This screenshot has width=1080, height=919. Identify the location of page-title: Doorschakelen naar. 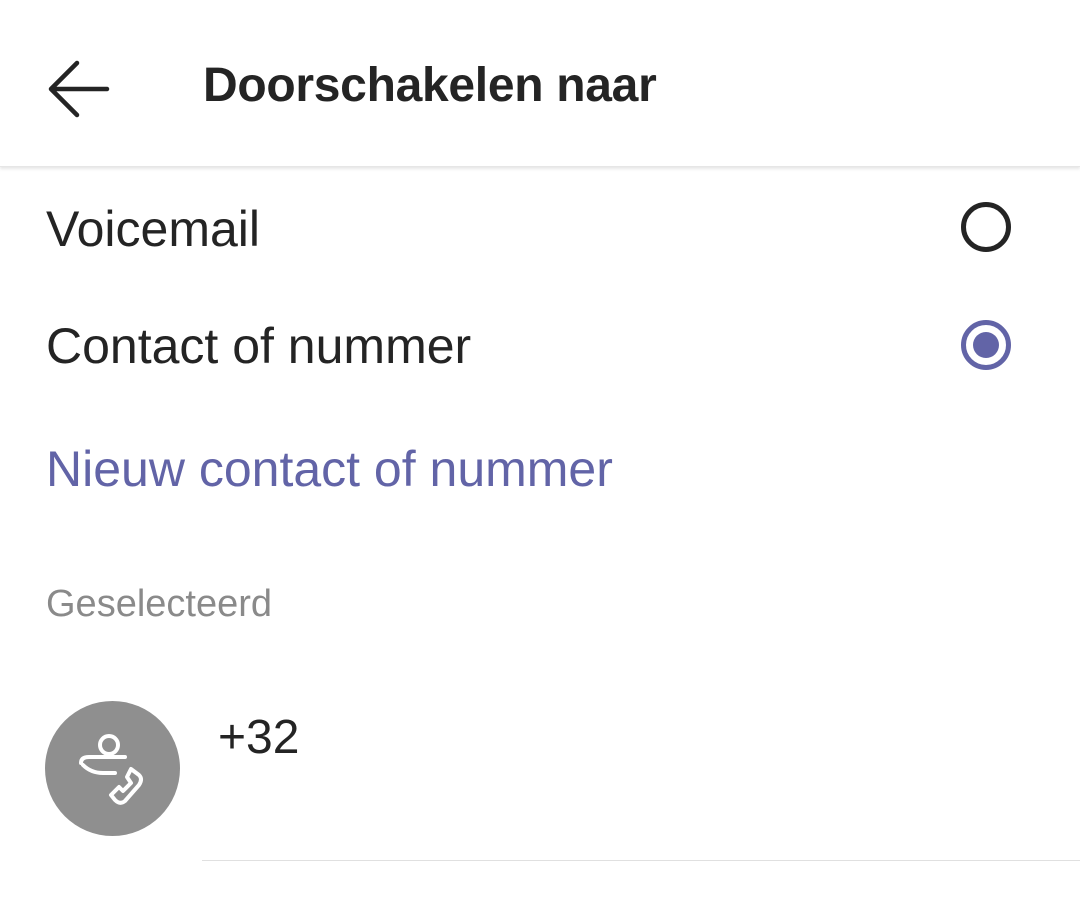
(430, 85).